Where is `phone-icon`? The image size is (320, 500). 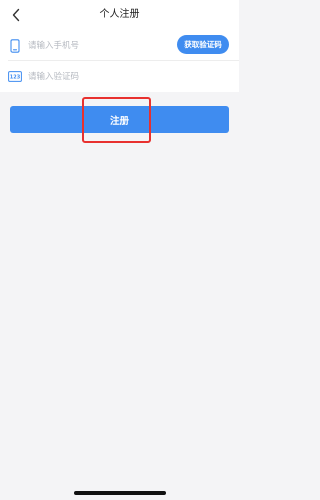 phone-icon is located at coordinates (15, 45).